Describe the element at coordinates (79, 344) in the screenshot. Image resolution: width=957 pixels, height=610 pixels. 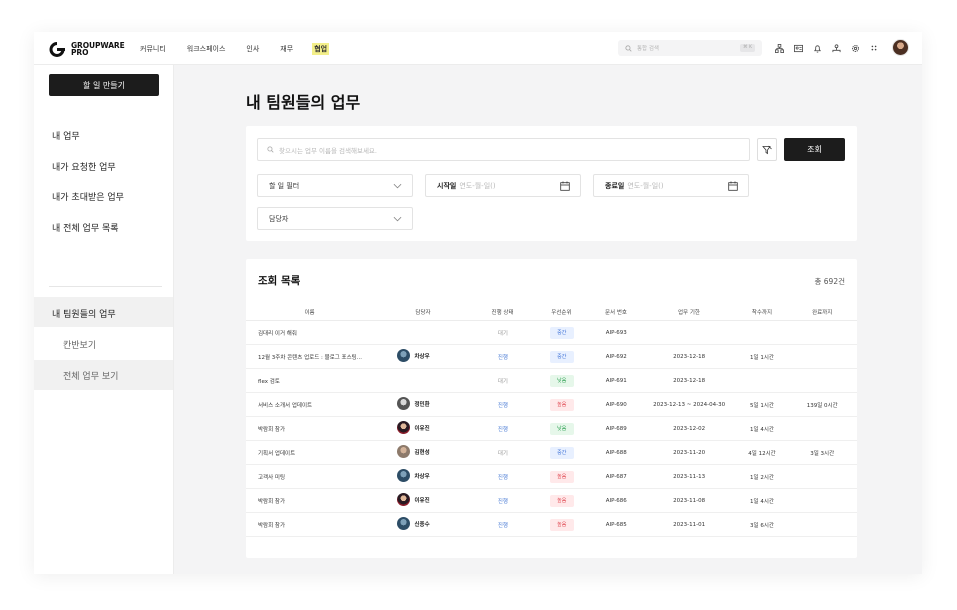
I see `sidebar-item-kanban: 칸반보기` at that location.